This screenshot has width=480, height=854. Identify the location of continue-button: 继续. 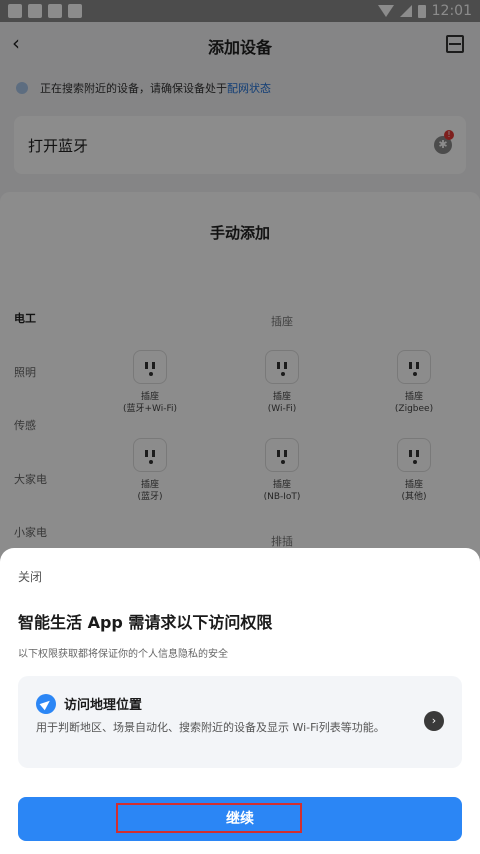
(240, 819).